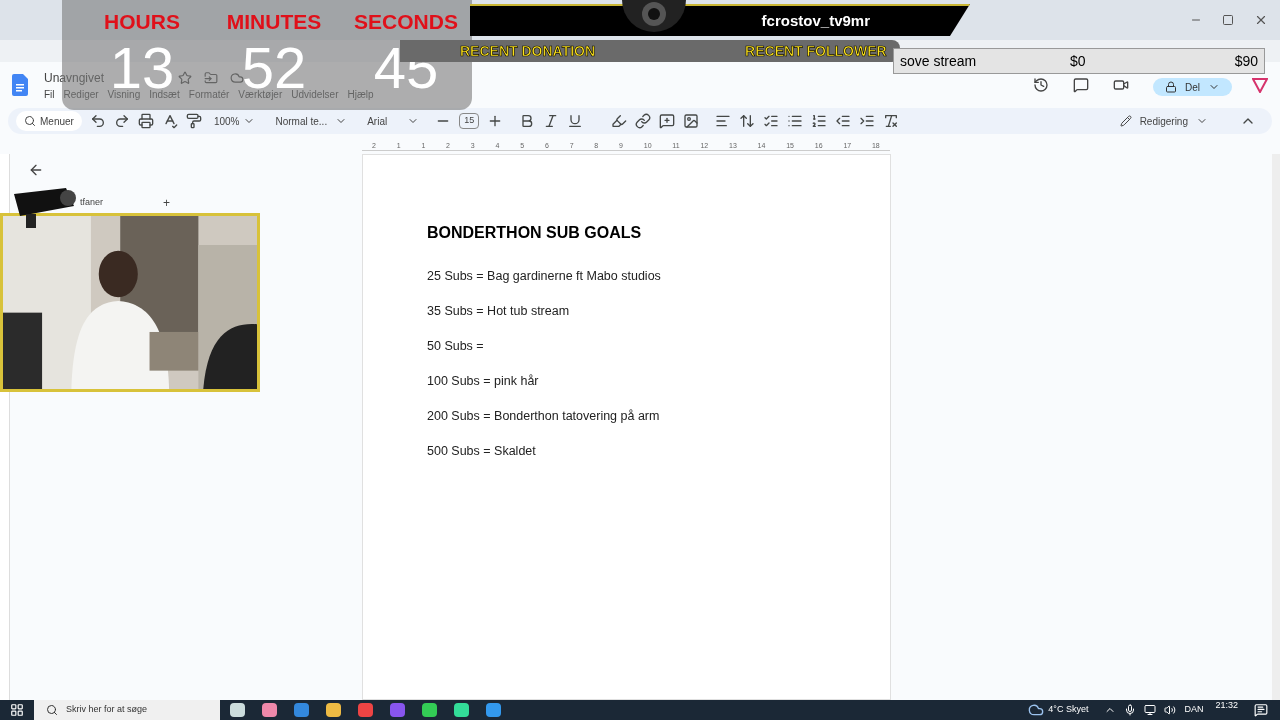 Image resolution: width=1280 pixels, height=720 pixels. I want to click on timer-label: SECONDS, so click(406, 21).